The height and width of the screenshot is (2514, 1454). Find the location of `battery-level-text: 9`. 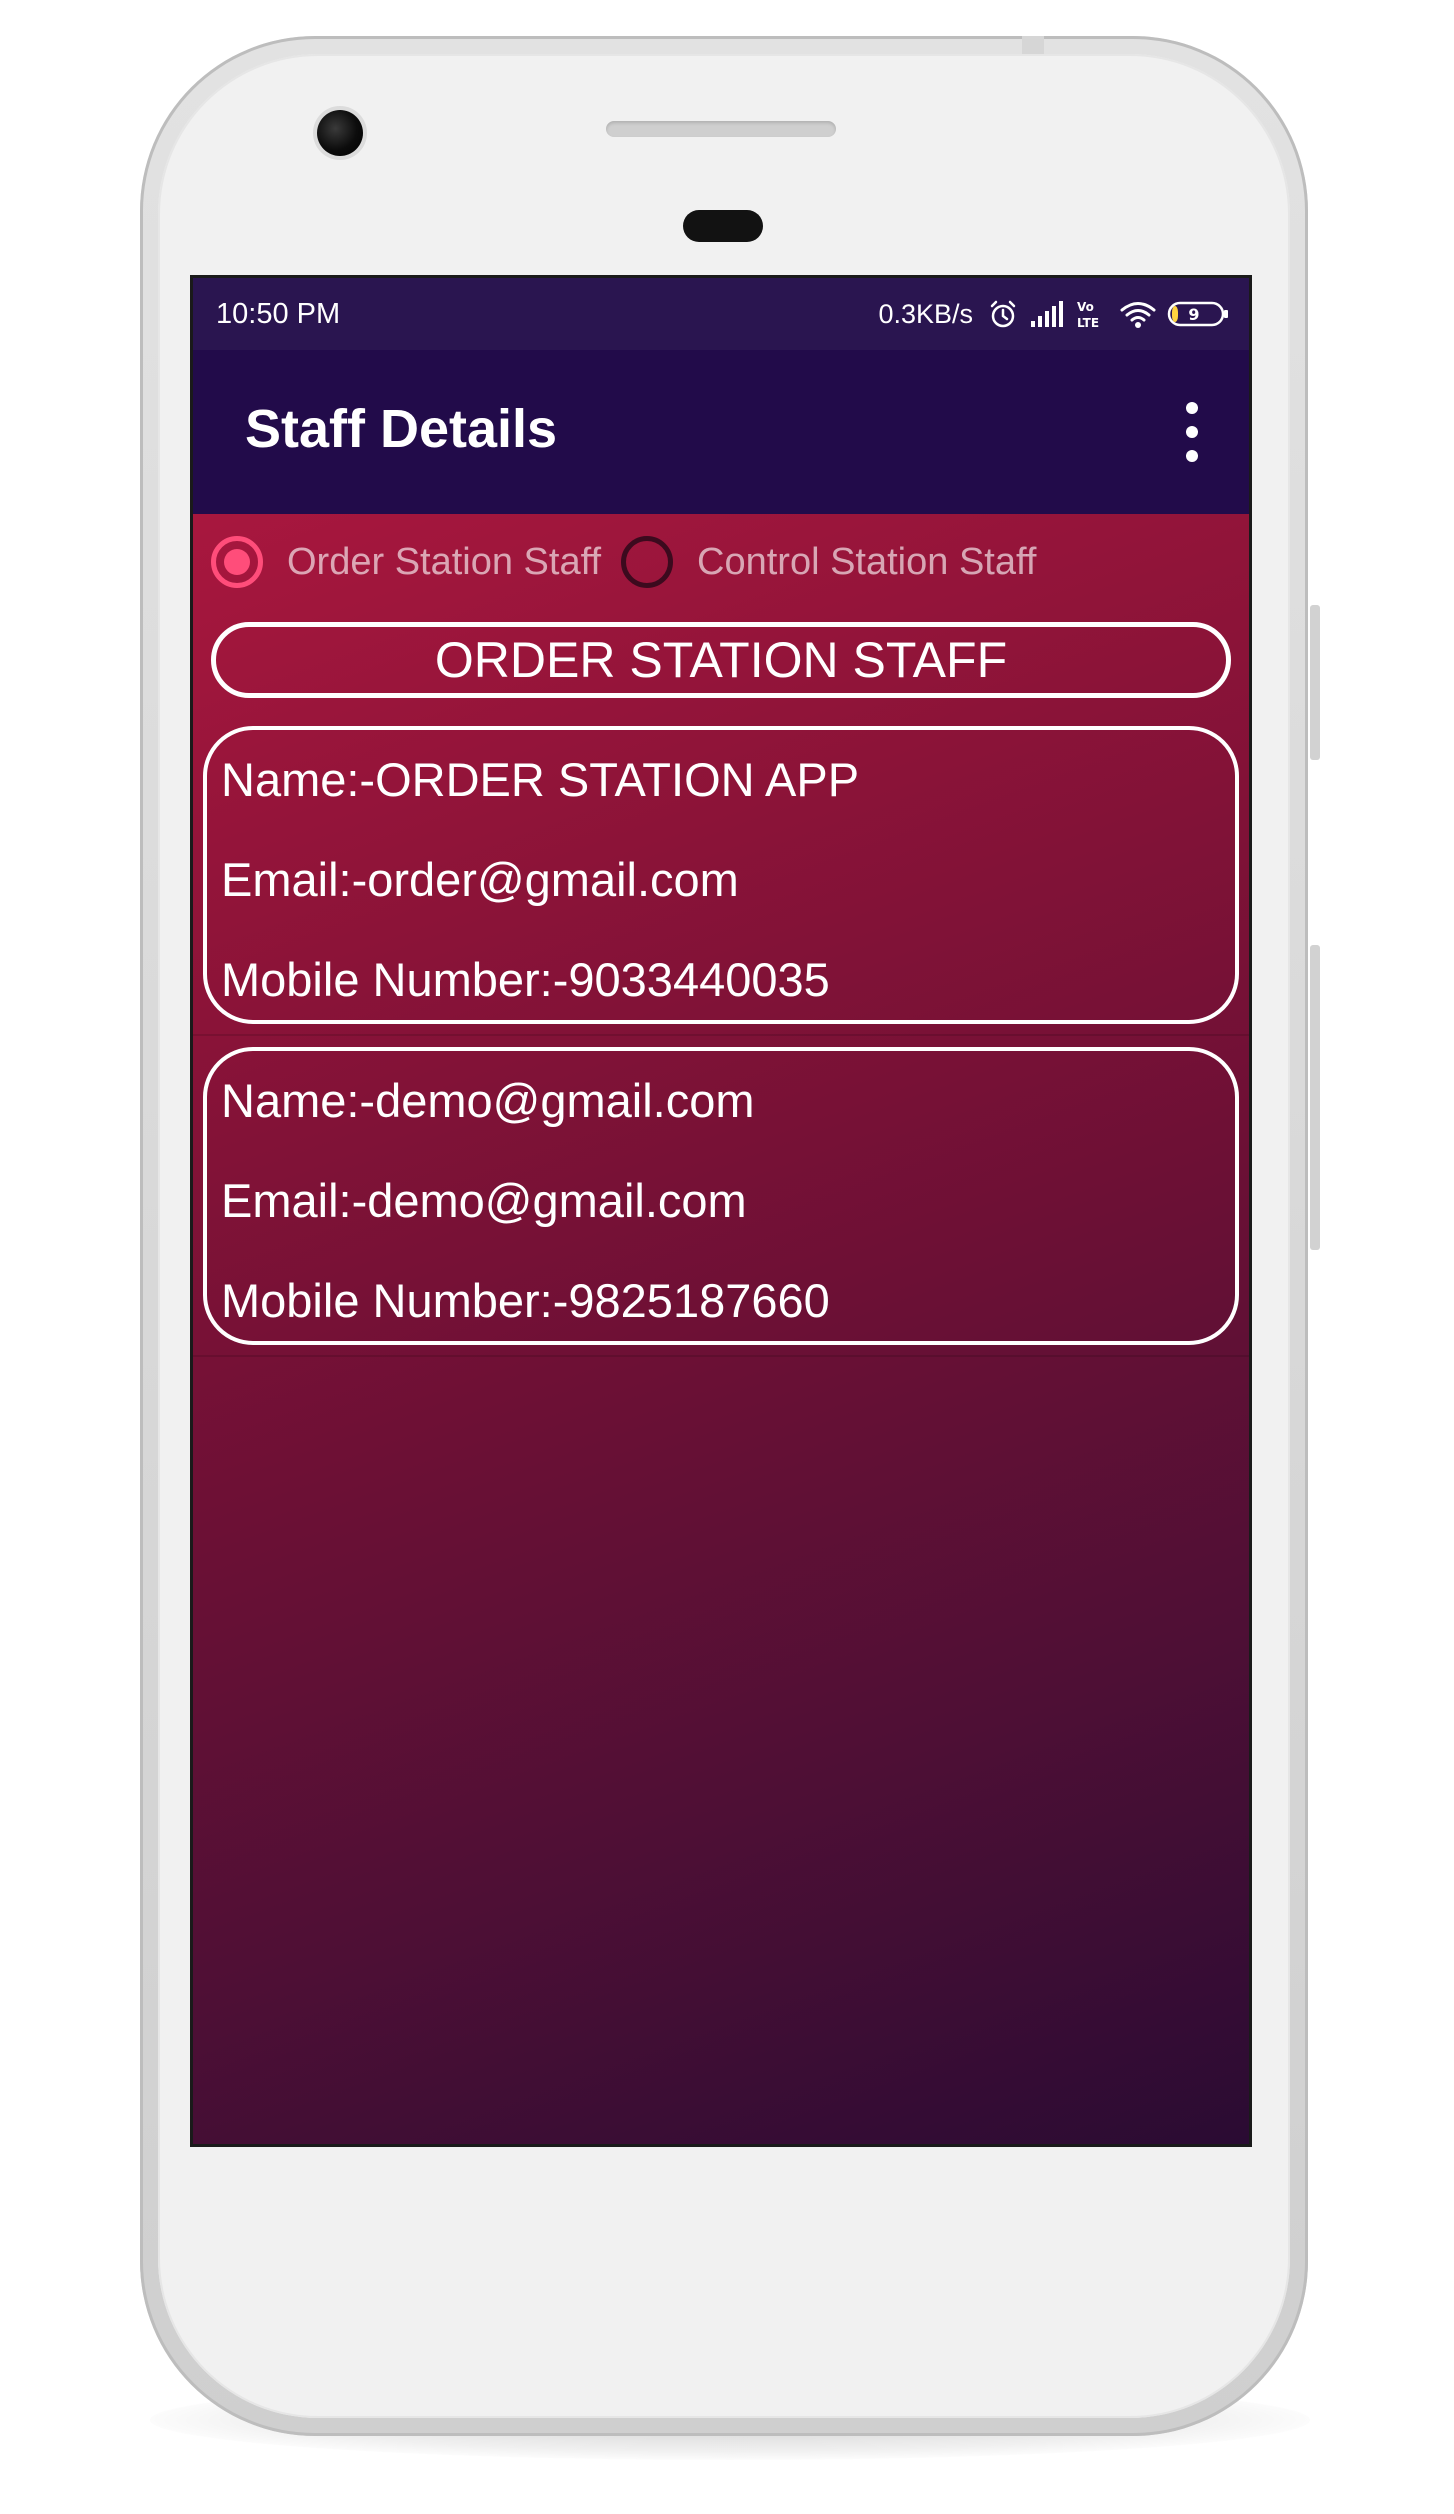

battery-level-text: 9 is located at coordinates (1193, 314).